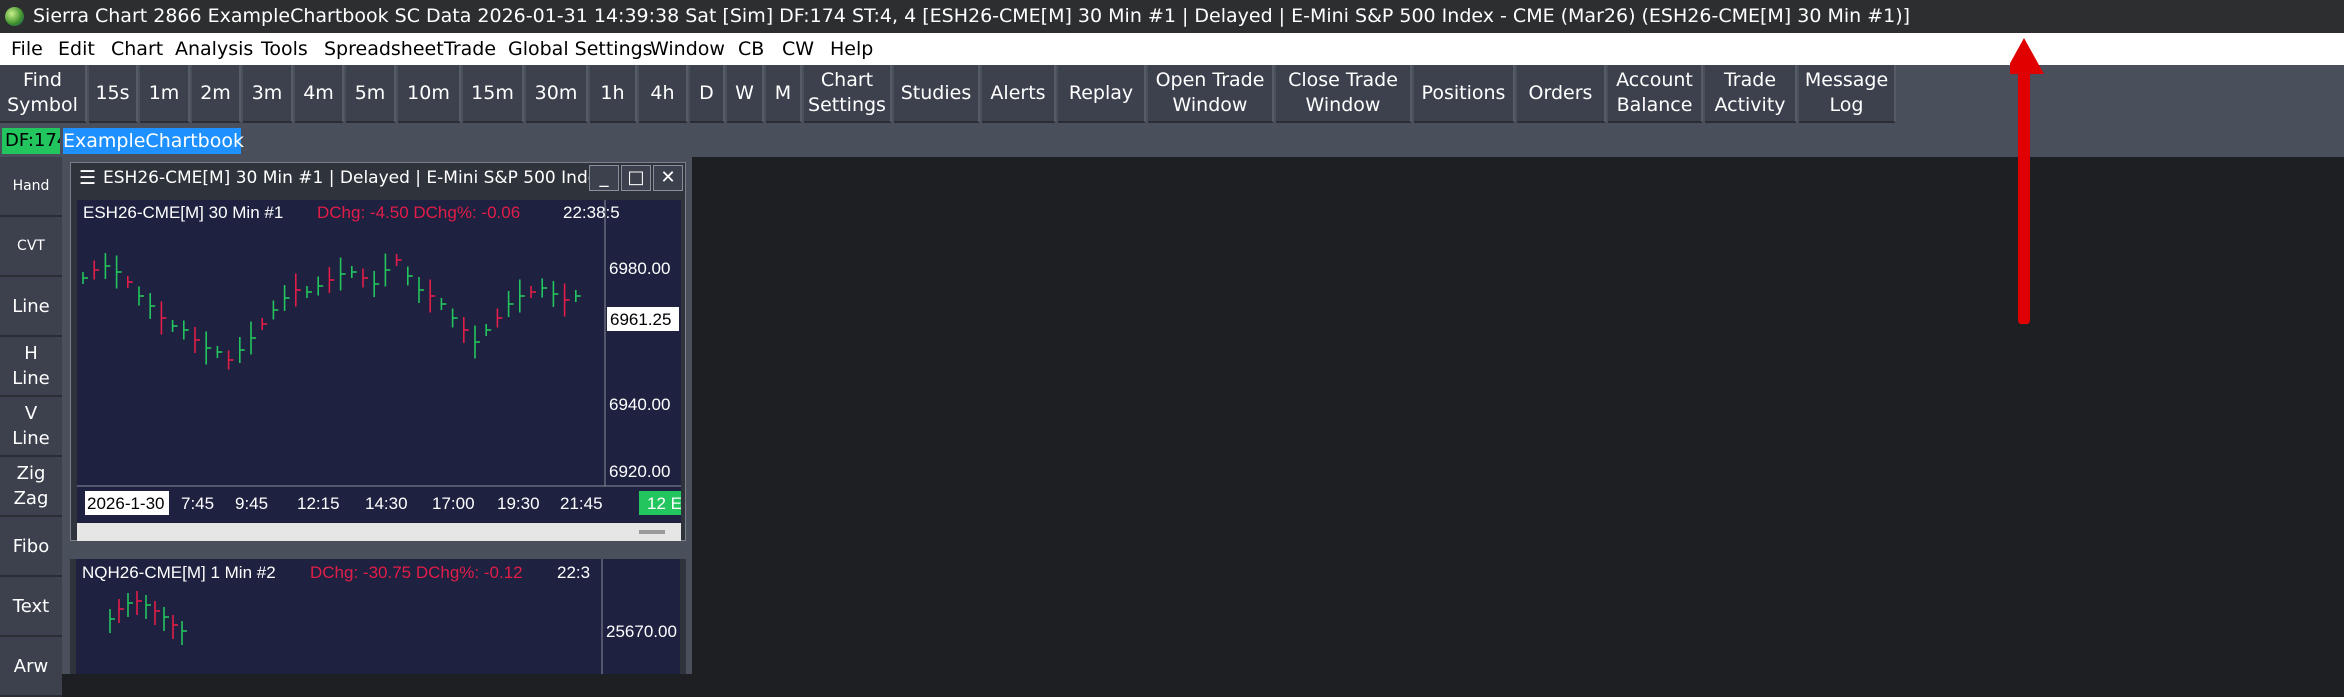 The height and width of the screenshot is (697, 2344). I want to click on menu-analysis: Analysis, so click(214, 49).